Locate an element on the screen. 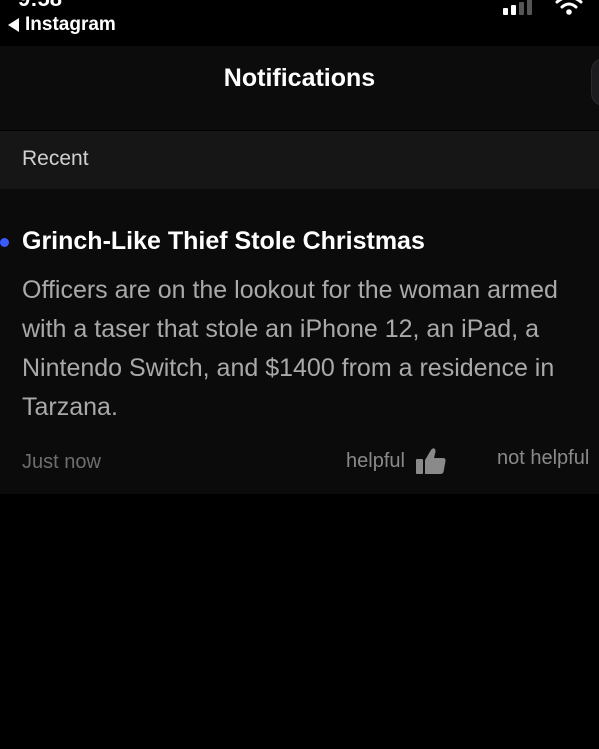 The image size is (599, 749). back-to-instagram-link: Instagram is located at coordinates (62, 25).